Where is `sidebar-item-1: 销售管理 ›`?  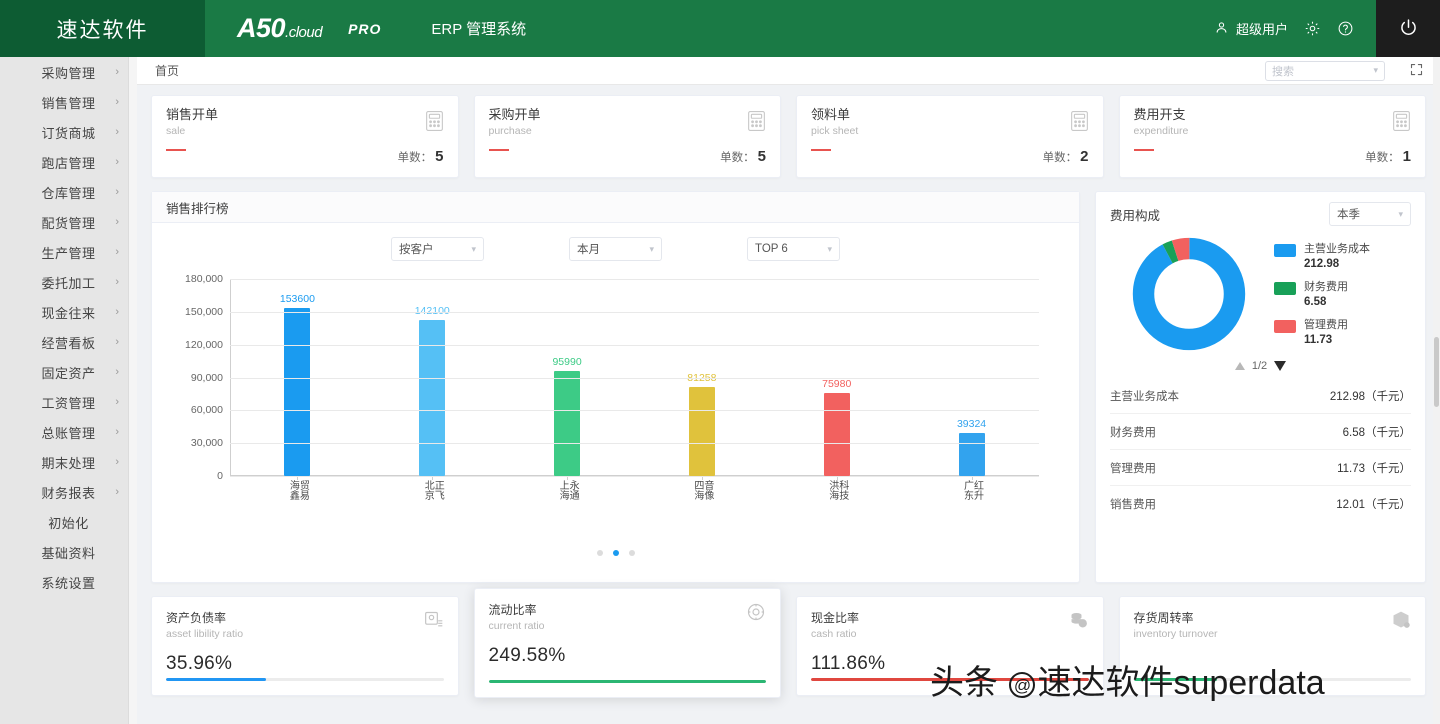
sidebar-item-1: 销售管理 › is located at coordinates (68, 102).